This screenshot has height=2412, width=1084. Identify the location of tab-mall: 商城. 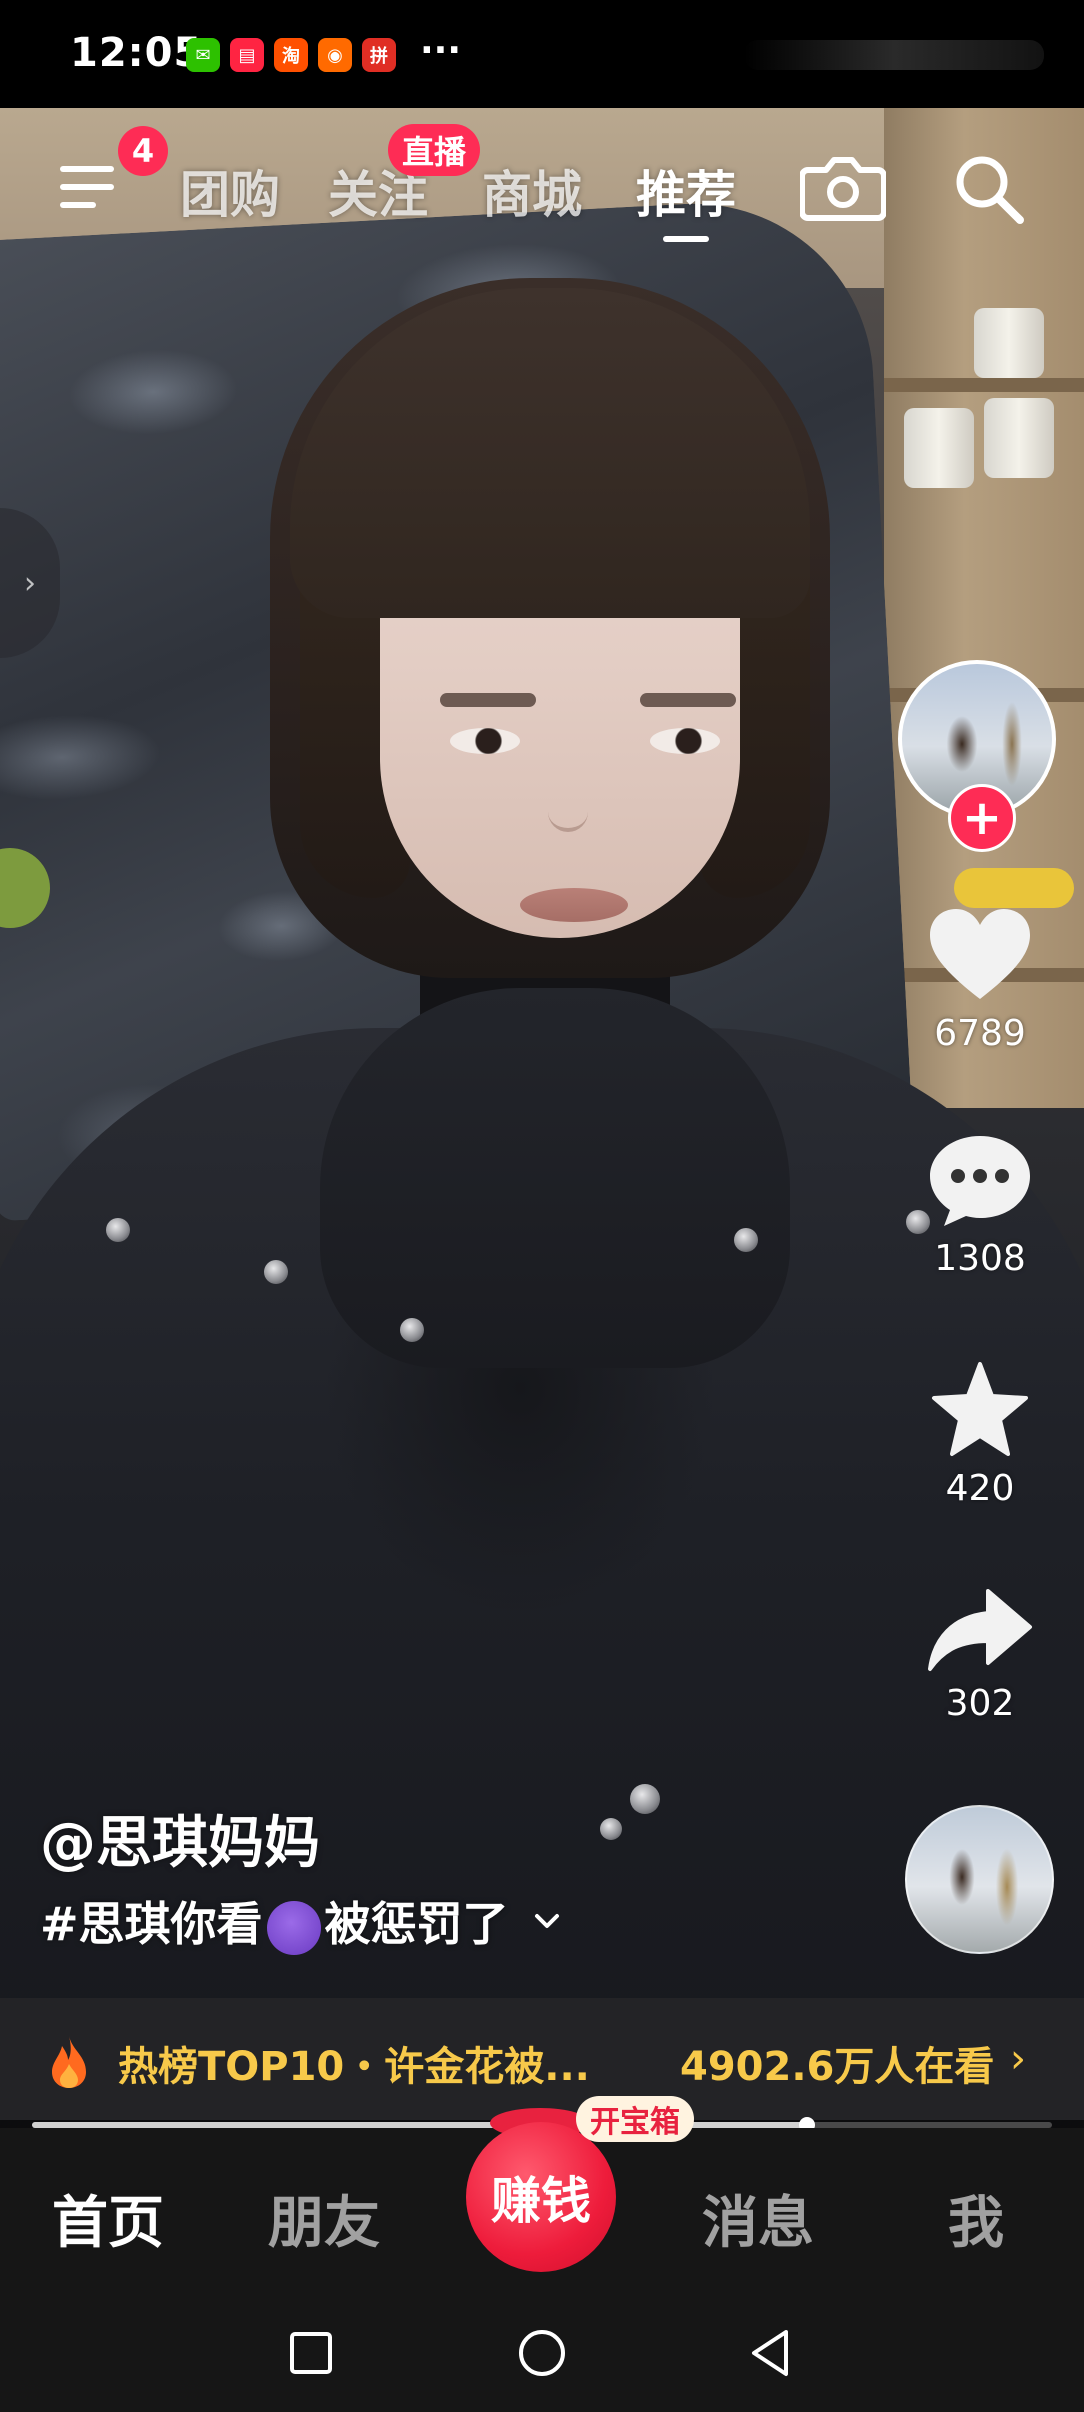
(532, 191).